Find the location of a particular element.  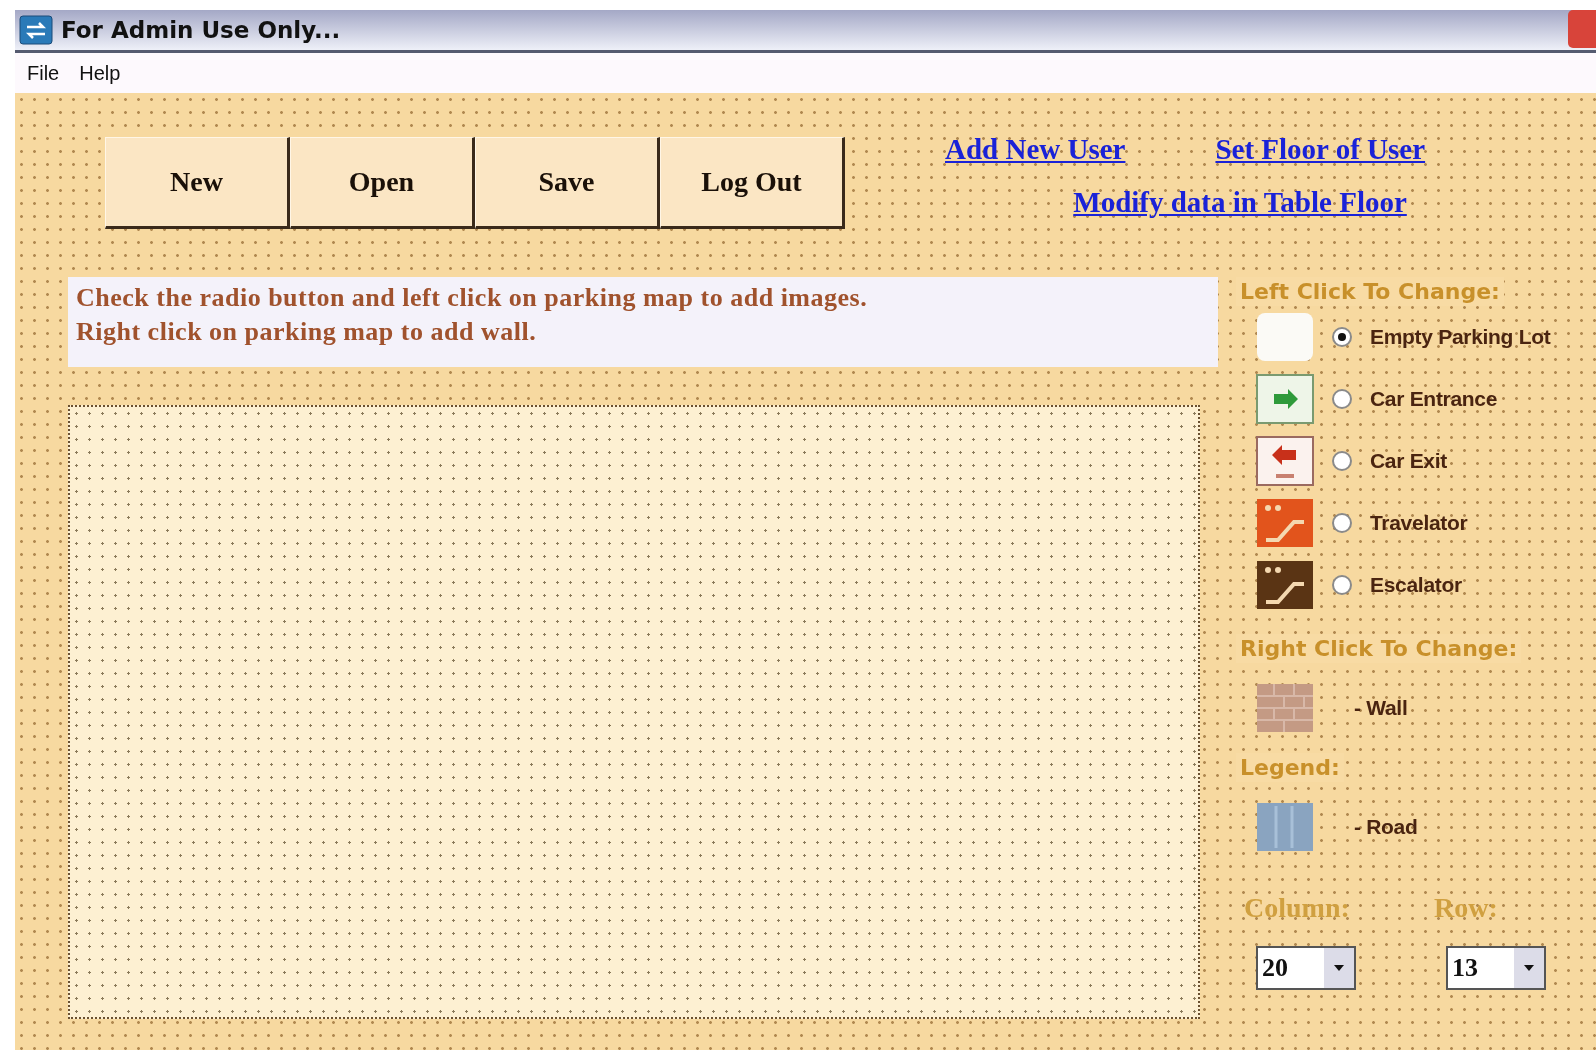

link: Modify data in Table Floor is located at coordinates (1240, 202).